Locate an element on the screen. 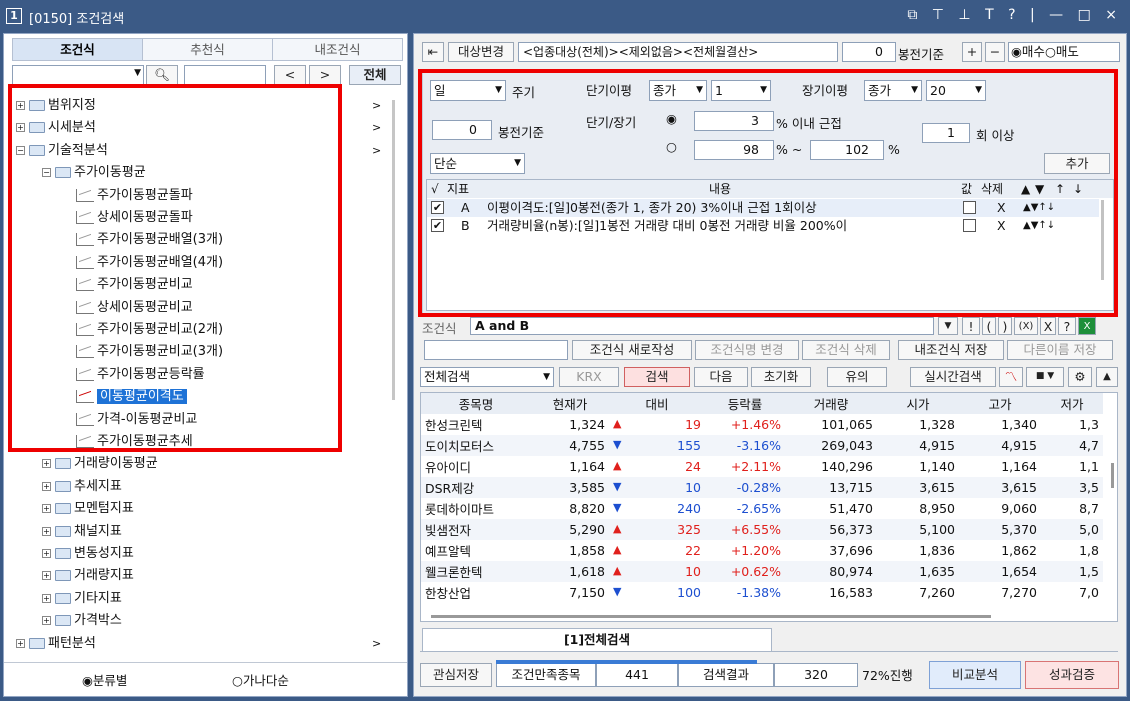  search-next-button: > is located at coordinates (325, 75).